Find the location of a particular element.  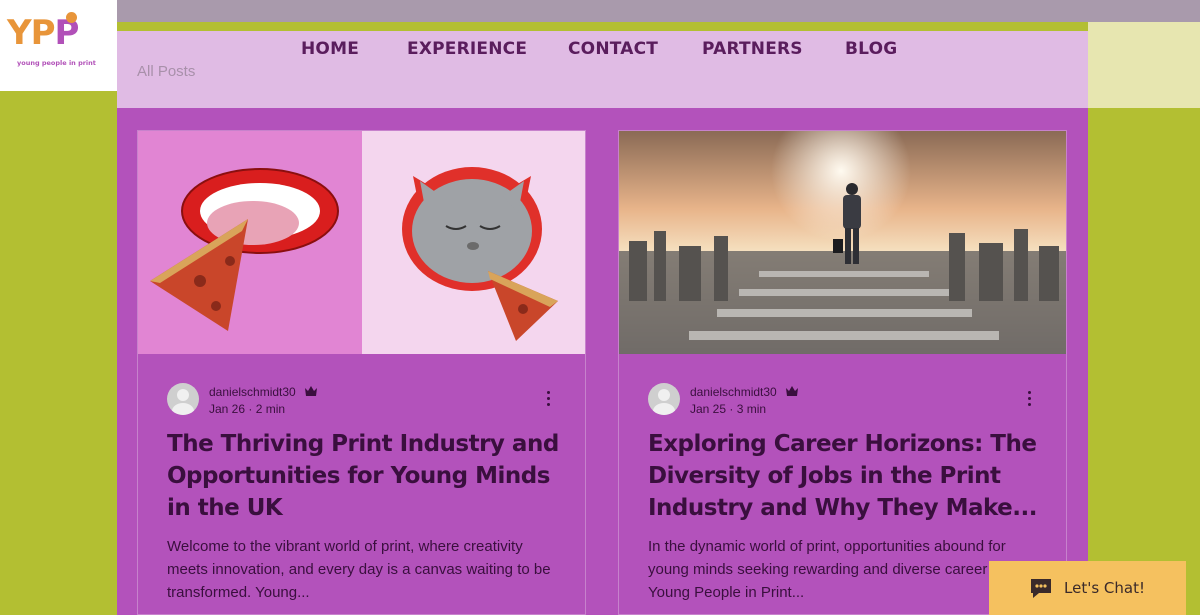

logo-tagline: young people in print is located at coordinates (56, 63).